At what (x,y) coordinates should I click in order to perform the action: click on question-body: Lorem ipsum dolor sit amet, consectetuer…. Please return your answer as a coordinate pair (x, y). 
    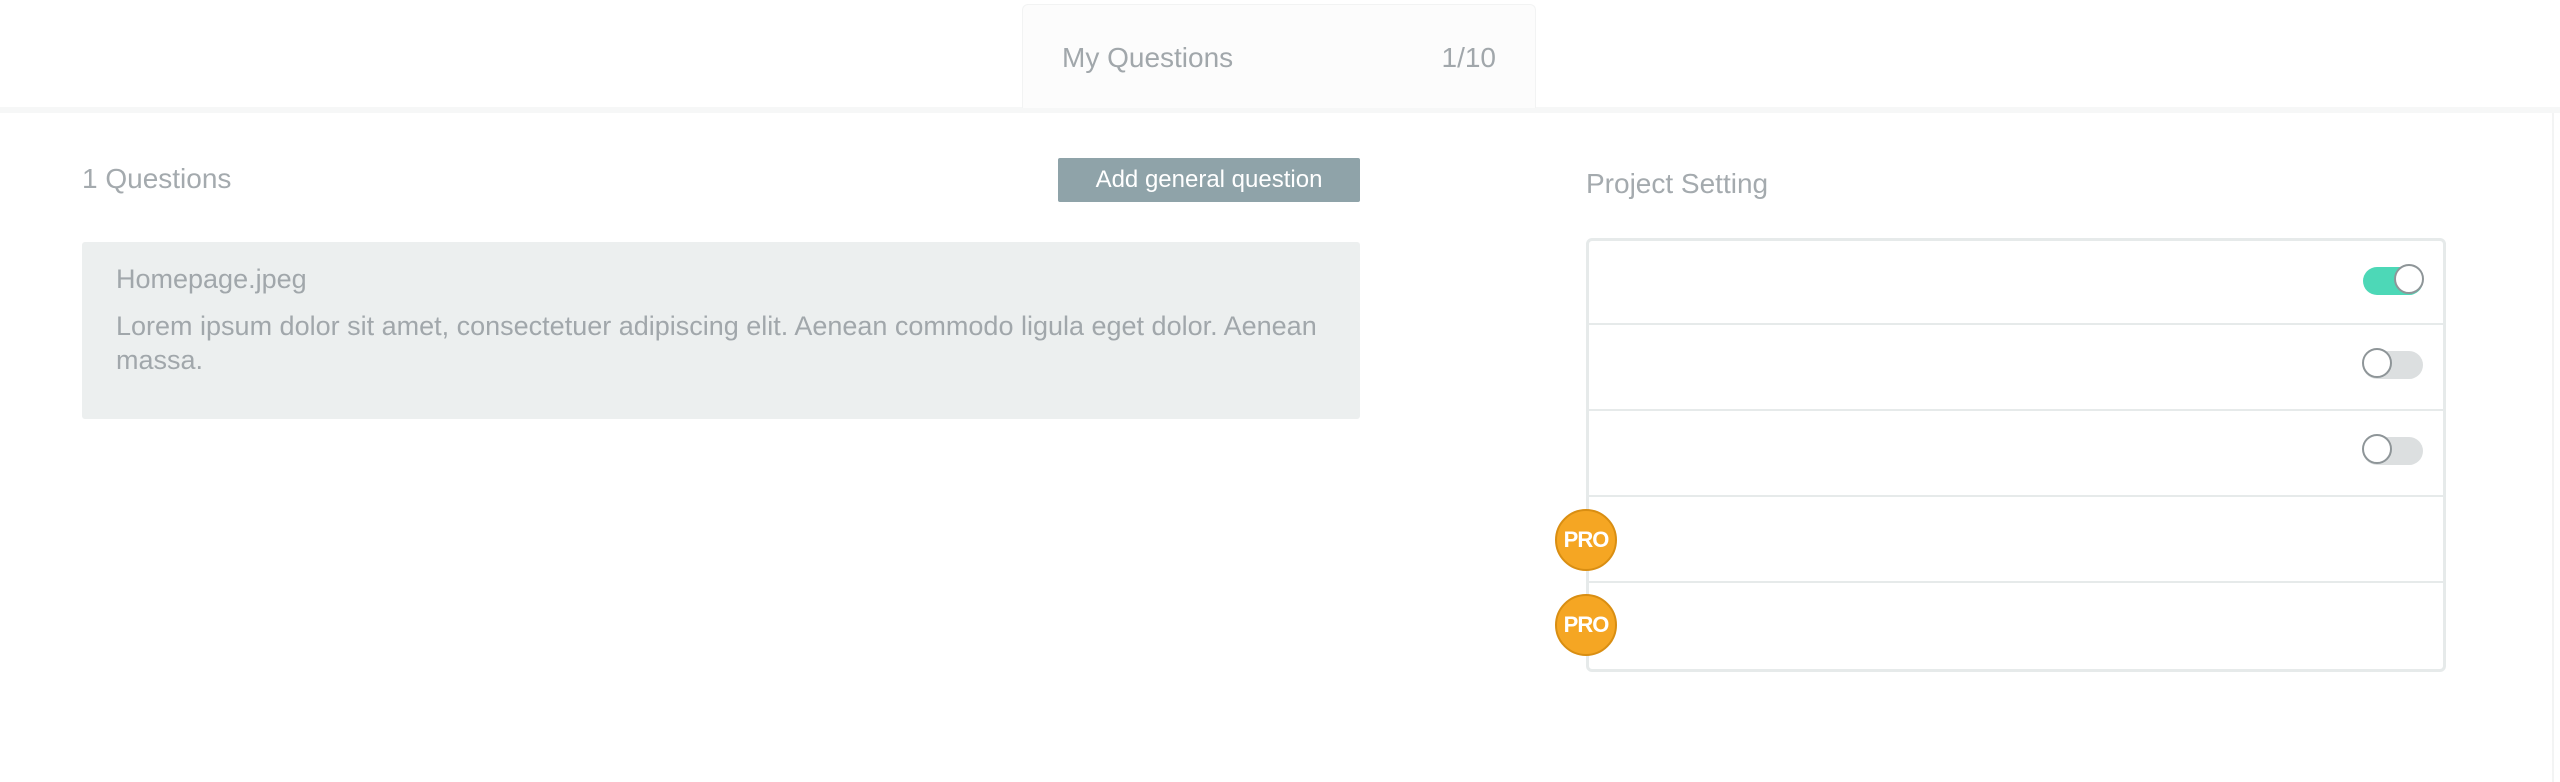
    Looking at the image, I should click on (716, 343).